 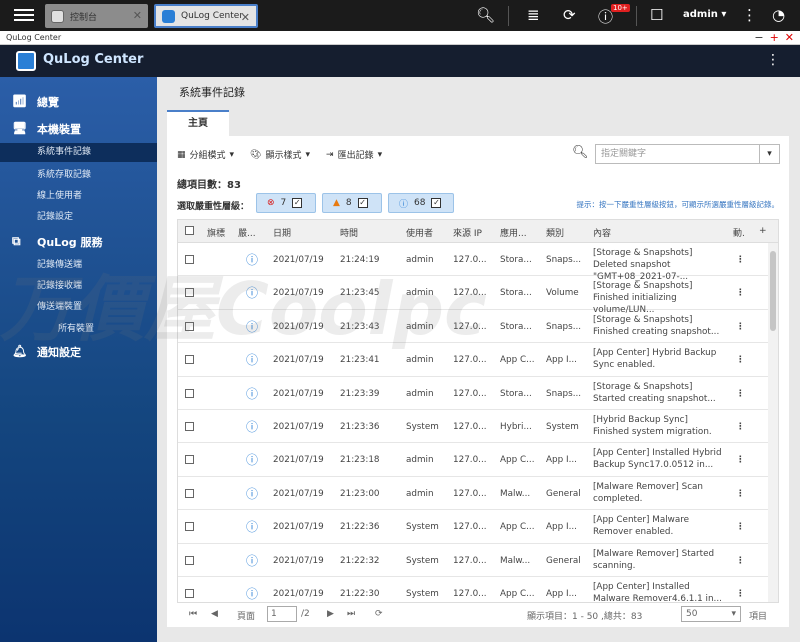 I want to click on task-stack-icon: ≣, so click(x=533, y=15).